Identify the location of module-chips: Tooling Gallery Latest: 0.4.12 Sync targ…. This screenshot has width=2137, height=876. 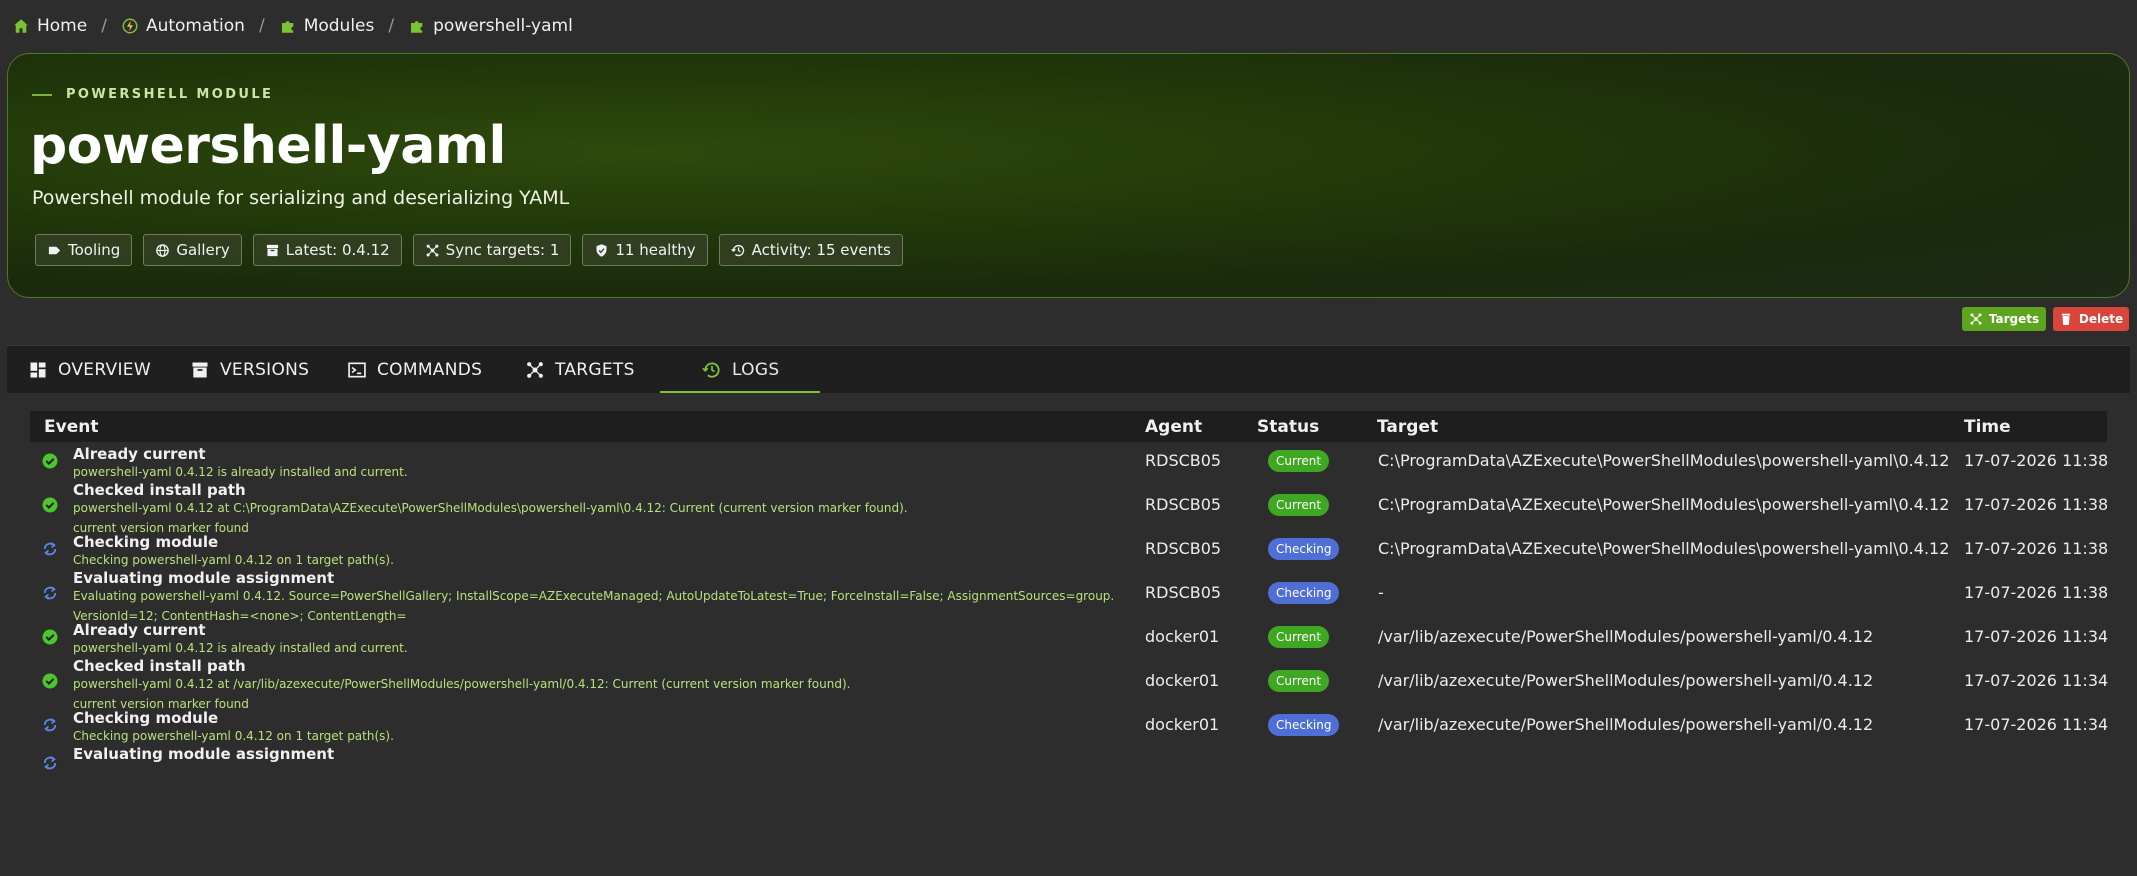
(469, 250).